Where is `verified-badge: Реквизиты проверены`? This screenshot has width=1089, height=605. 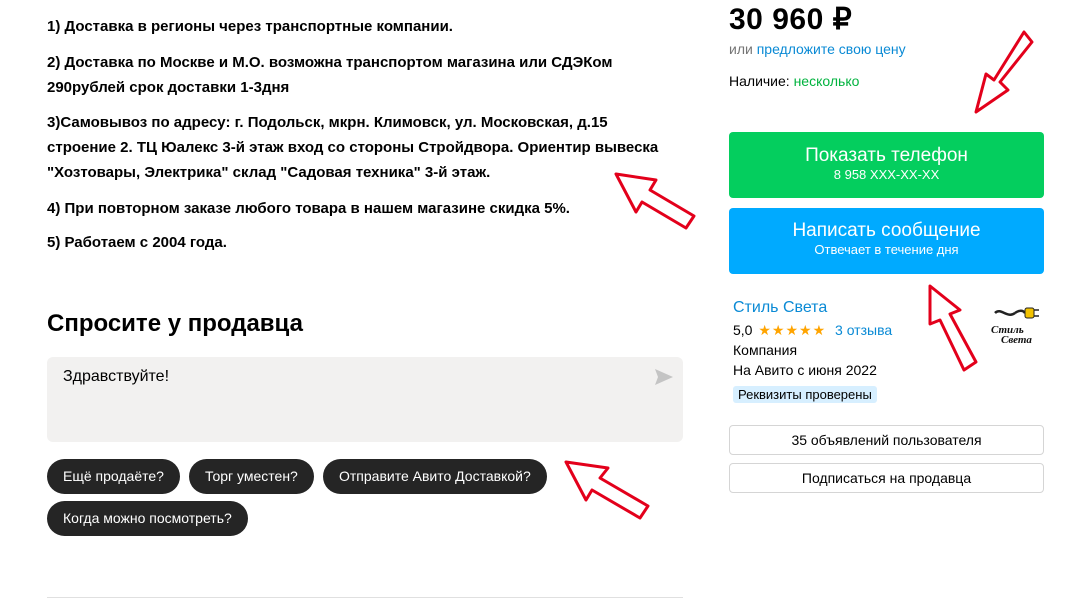 verified-badge: Реквизиты проверены is located at coordinates (805, 394).